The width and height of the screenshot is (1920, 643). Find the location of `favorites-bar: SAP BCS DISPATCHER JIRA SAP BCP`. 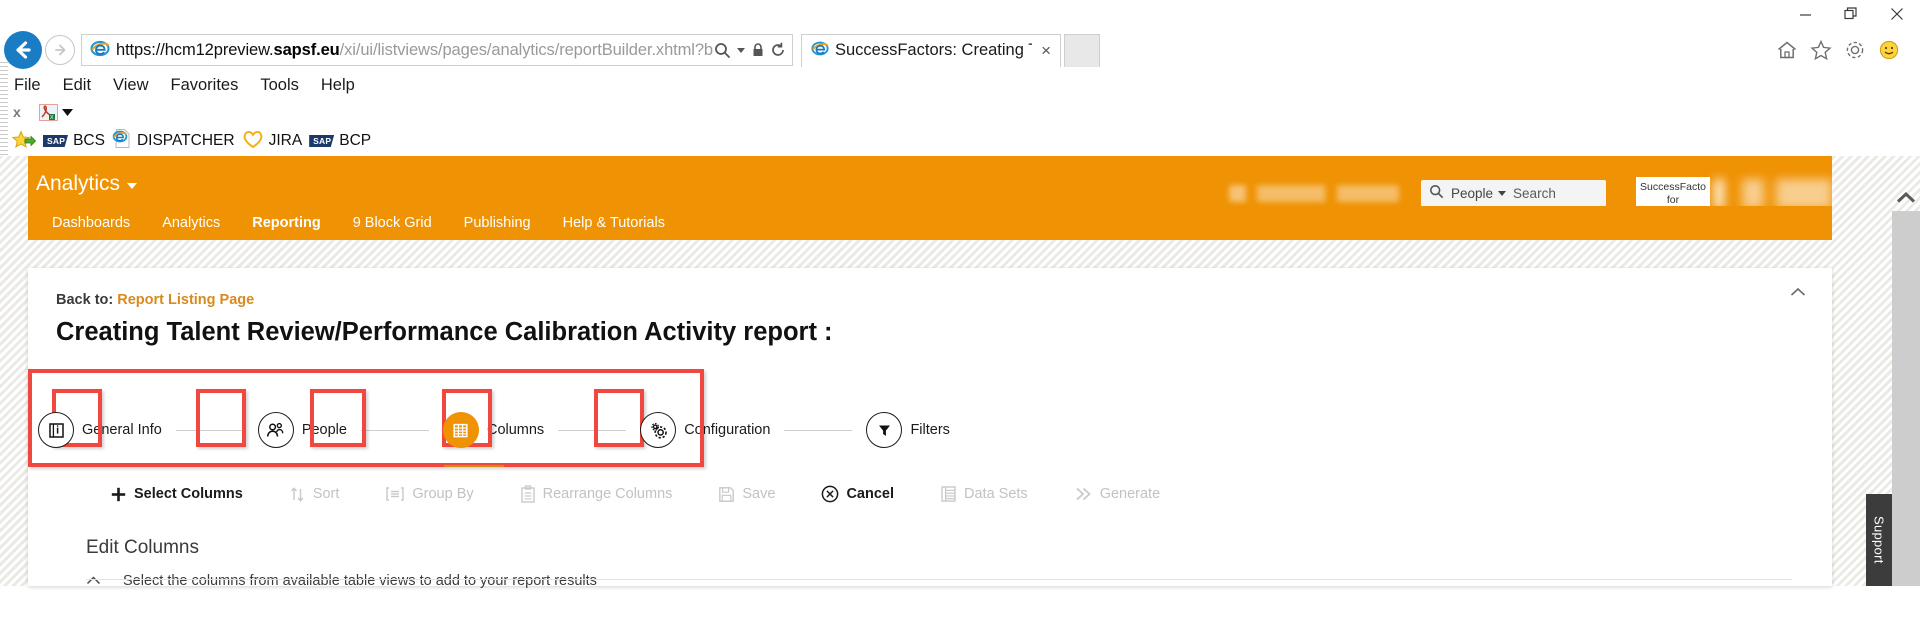

favorites-bar: SAP BCS DISPATCHER JIRA SAP BCP is located at coordinates (960, 141).